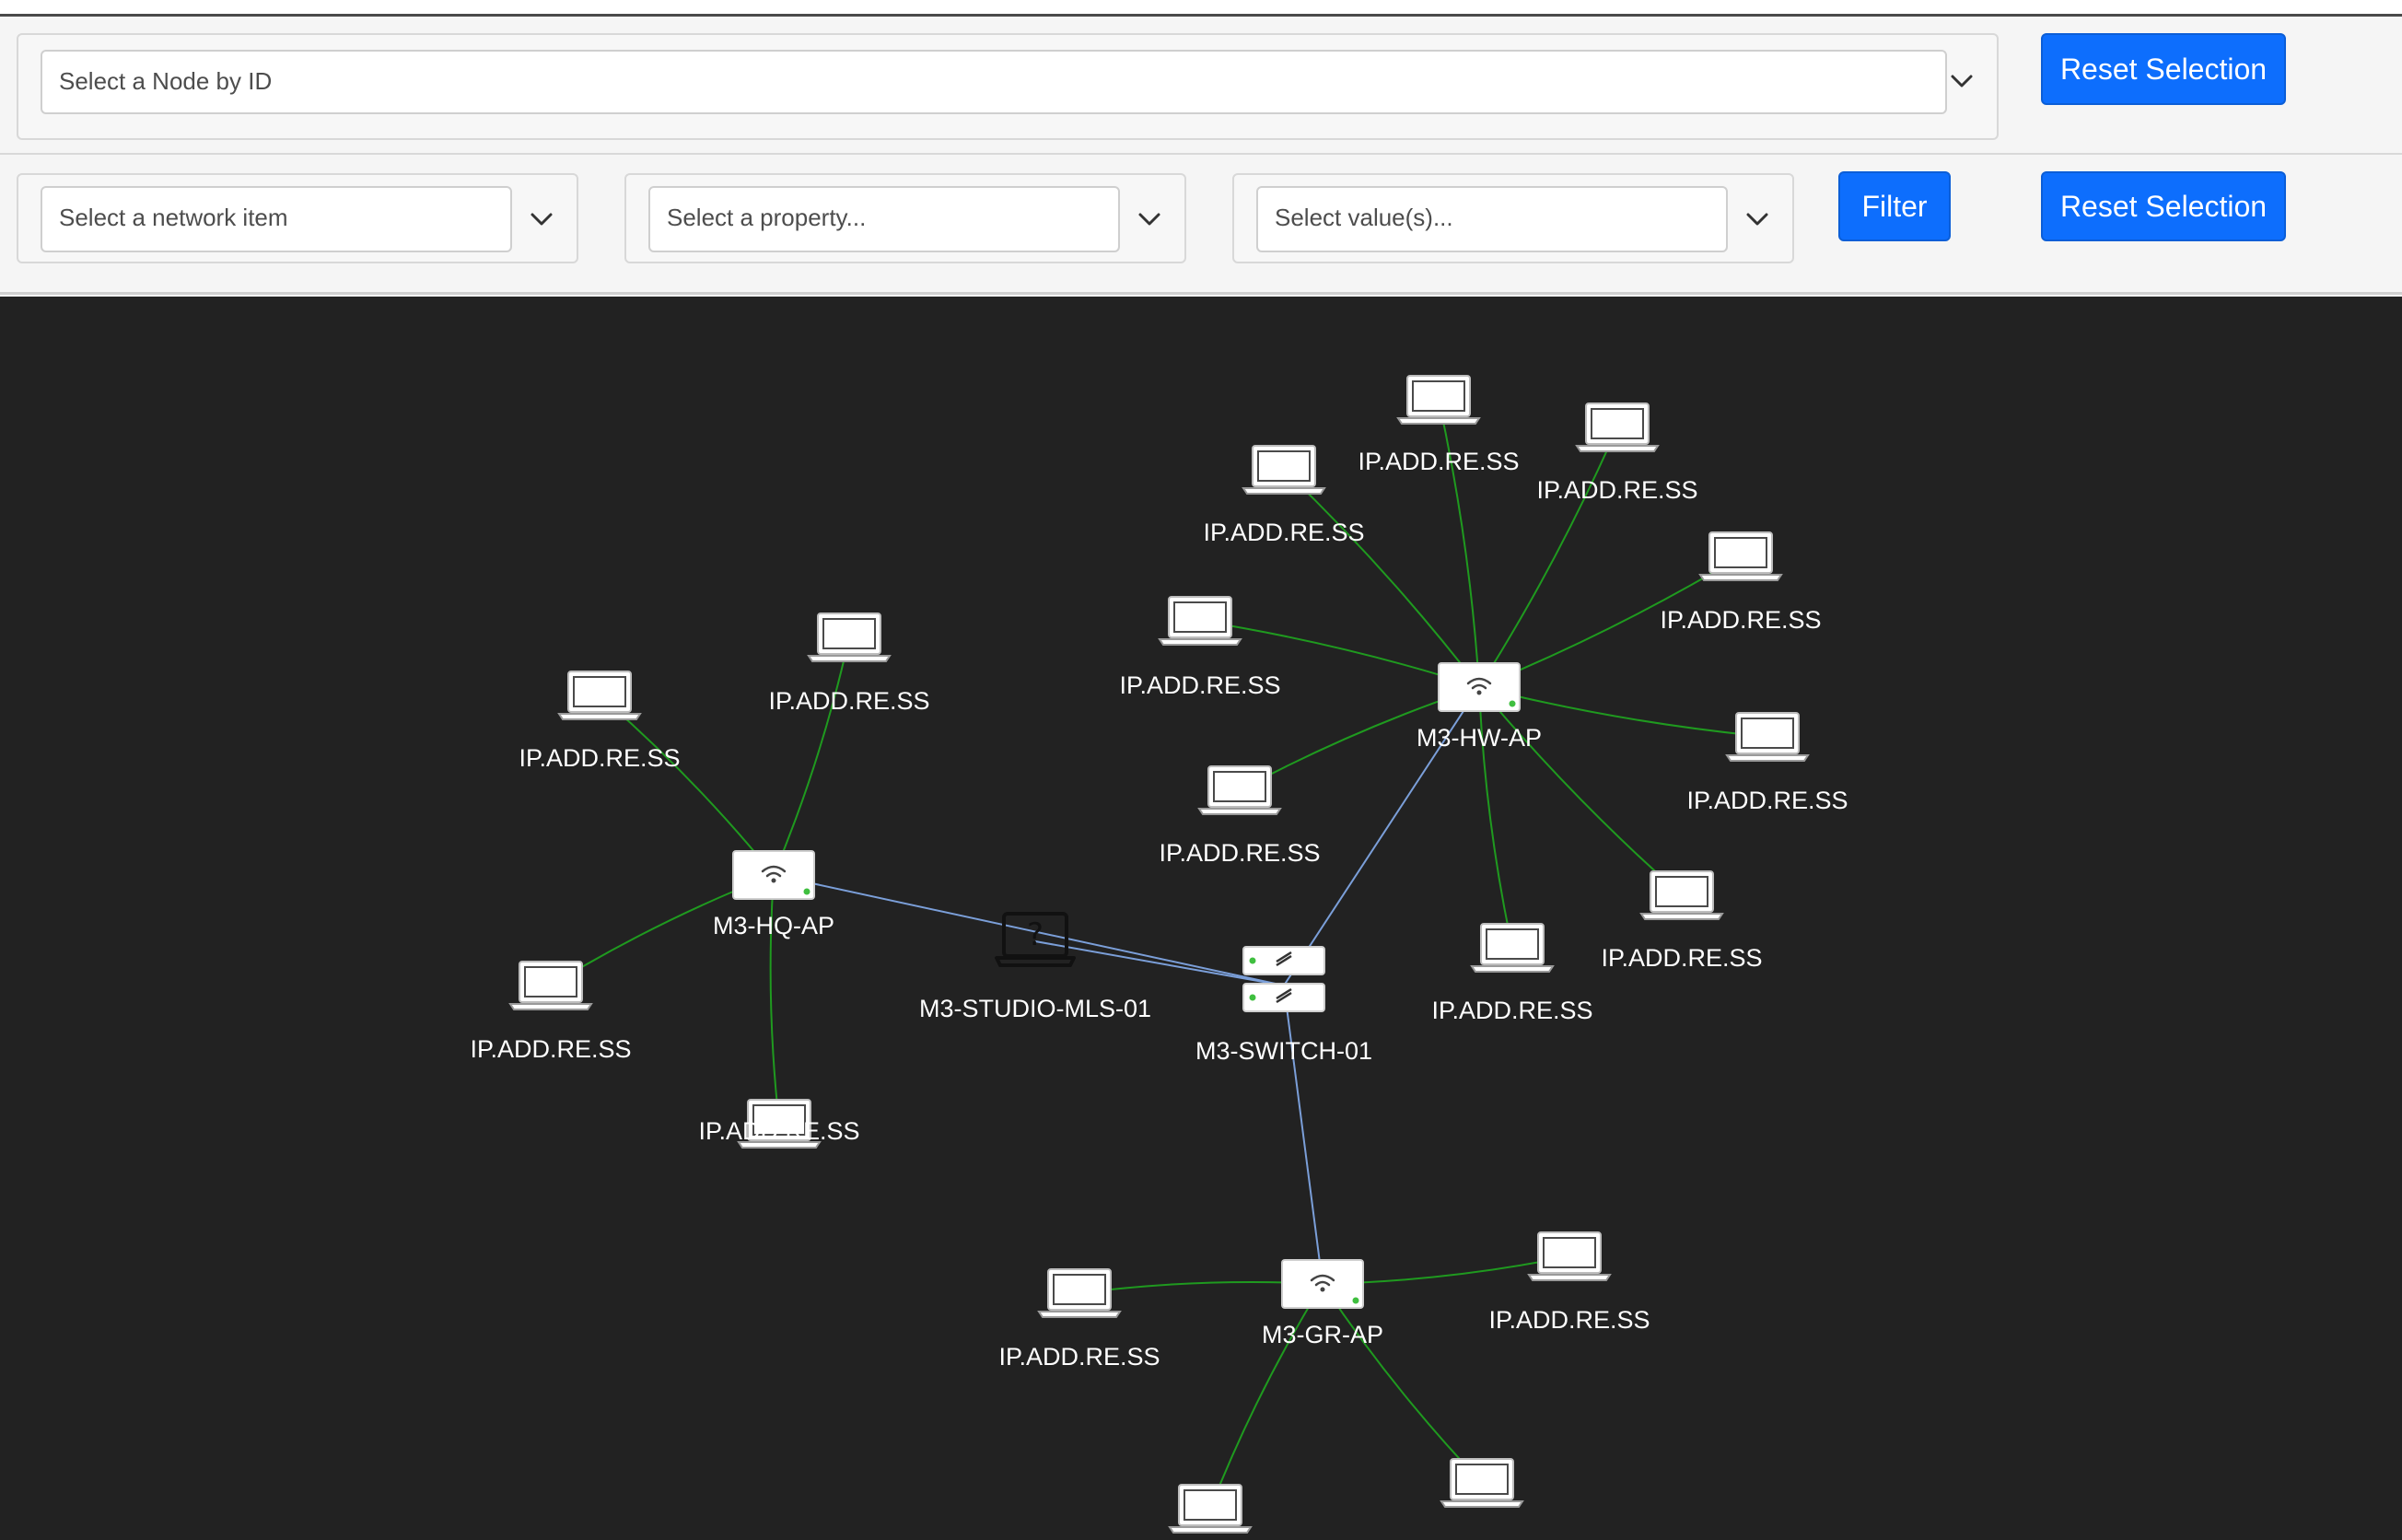  What do you see at coordinates (2163, 69) in the screenshot?
I see `reset-selection-button: Reset Selection` at bounding box center [2163, 69].